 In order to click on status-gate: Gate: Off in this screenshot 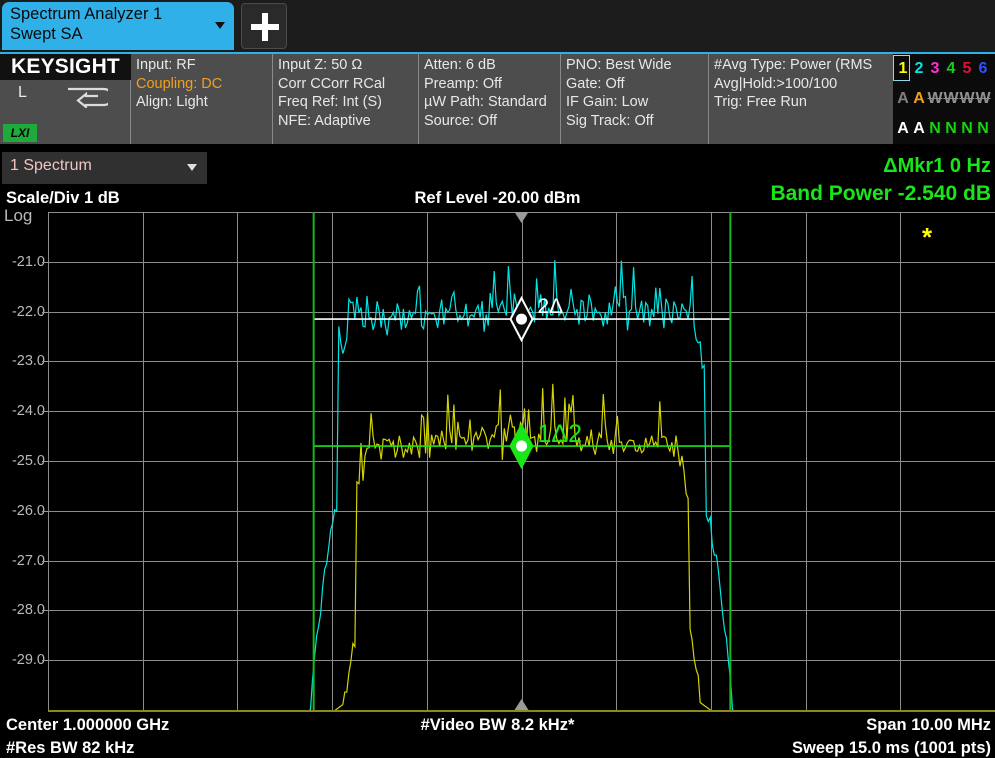, I will do `click(595, 83)`.